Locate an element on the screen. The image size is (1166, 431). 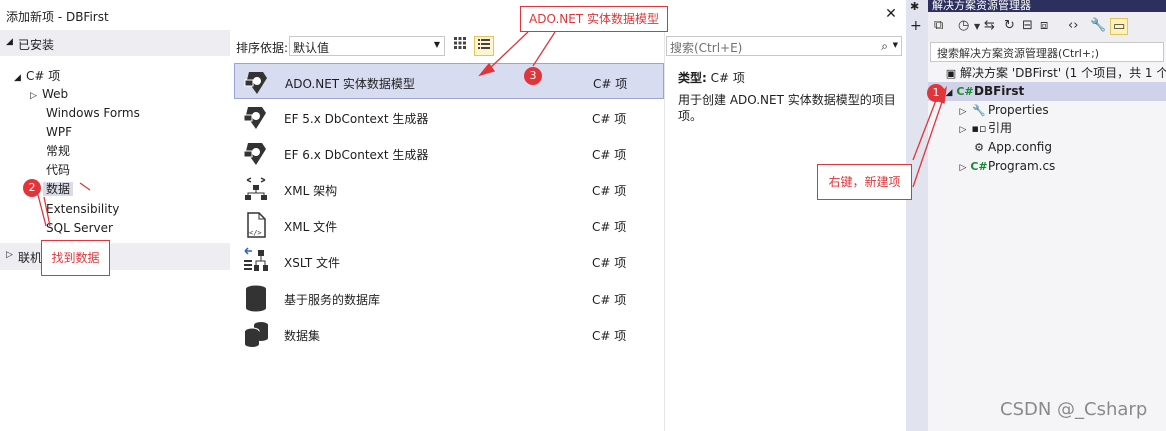
tree-item-general: 常规 is located at coordinates (58, 151).